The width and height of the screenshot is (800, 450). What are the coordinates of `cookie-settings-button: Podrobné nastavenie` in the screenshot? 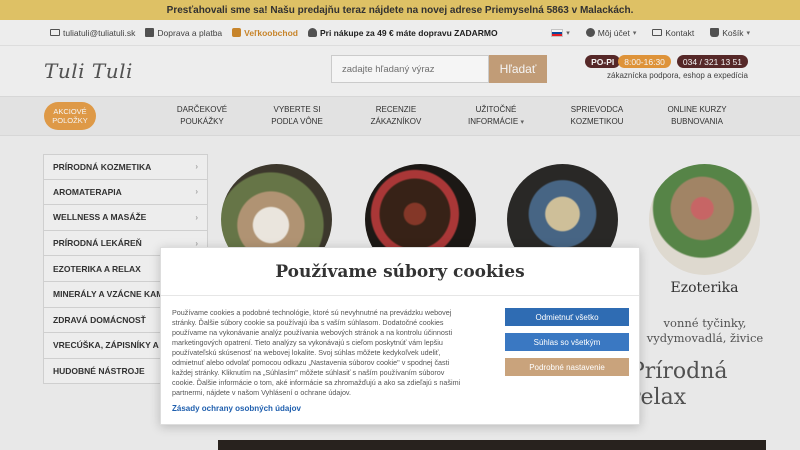 It's located at (567, 367).